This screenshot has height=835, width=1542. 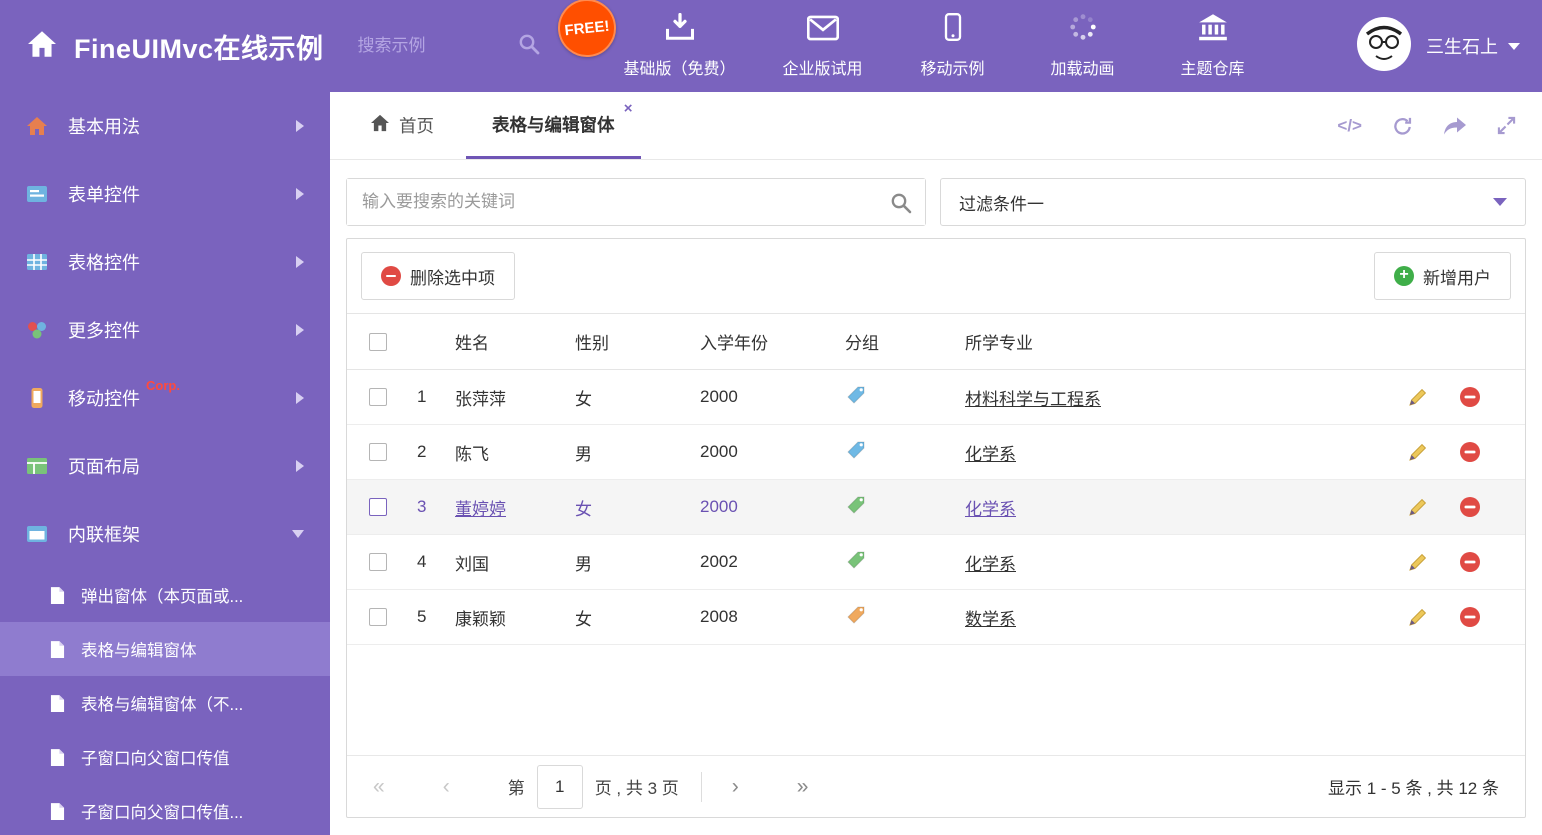 I want to click on select-all-checkbox, so click(x=378, y=341).